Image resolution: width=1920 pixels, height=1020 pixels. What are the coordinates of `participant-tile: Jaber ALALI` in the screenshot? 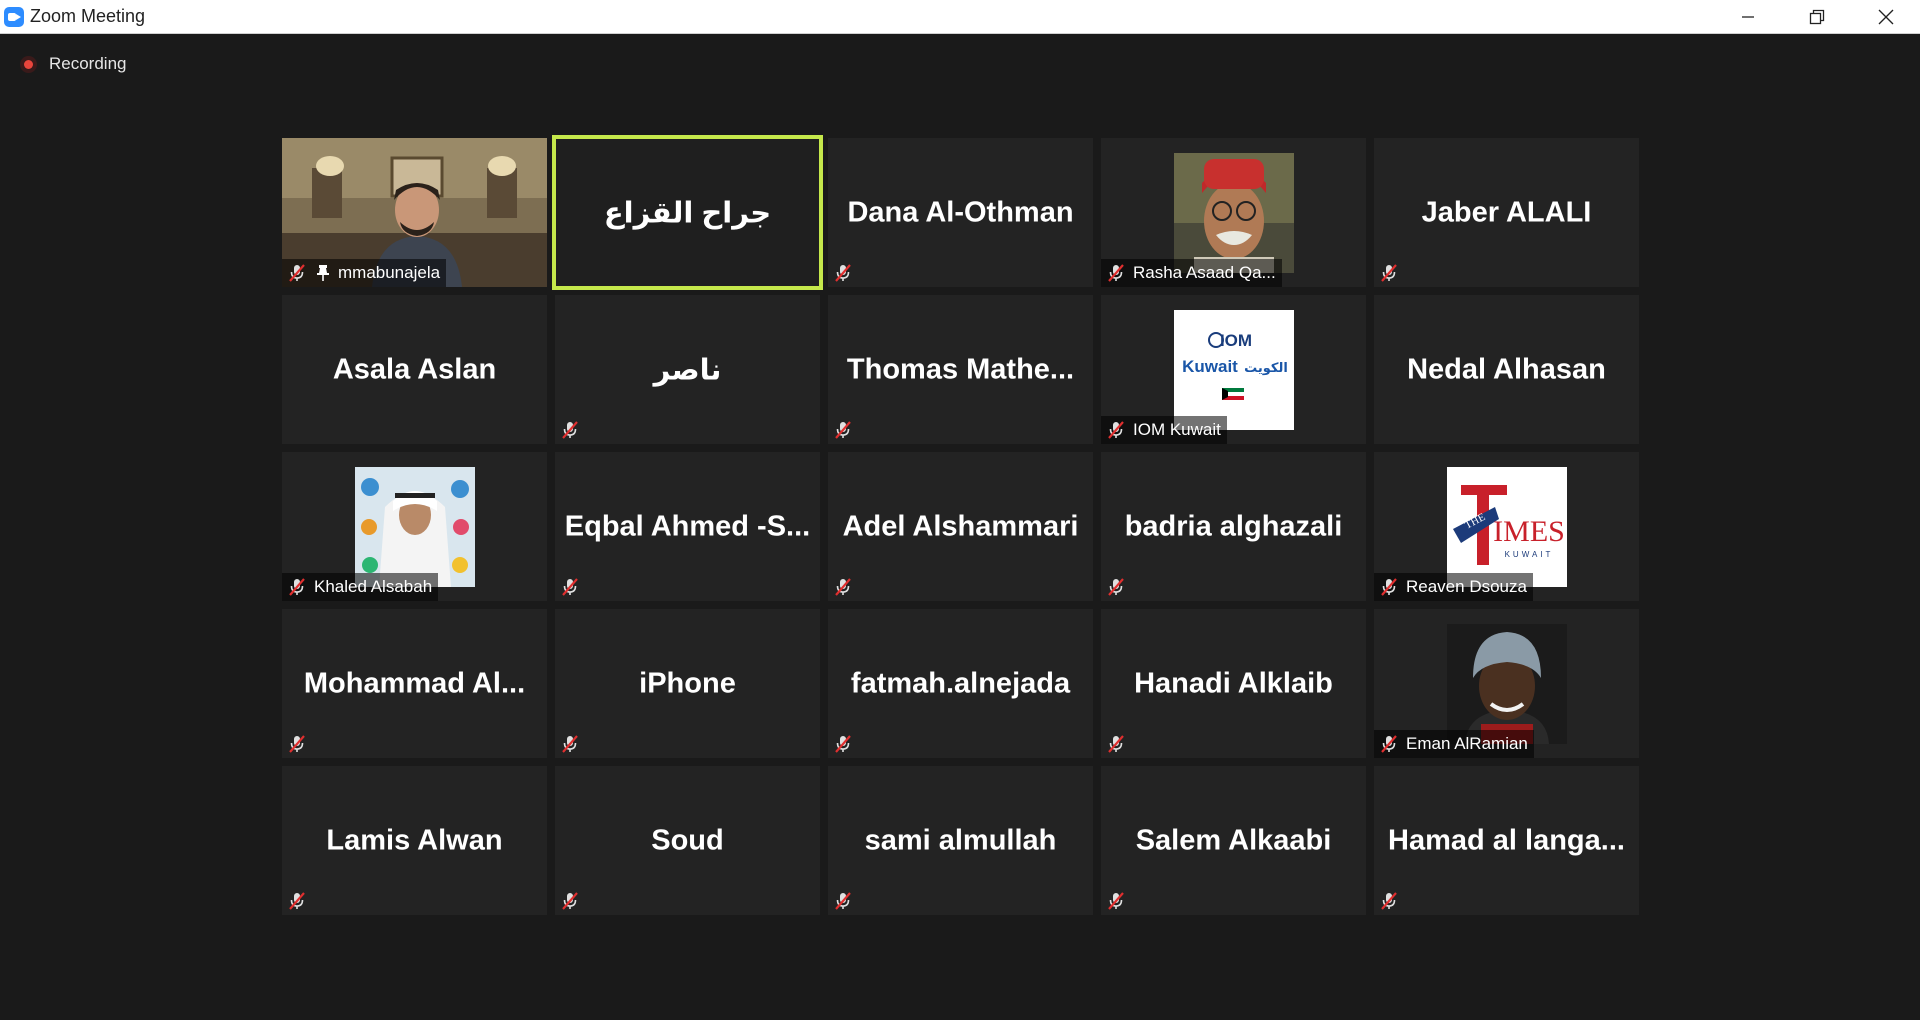 It's located at (1506, 212).